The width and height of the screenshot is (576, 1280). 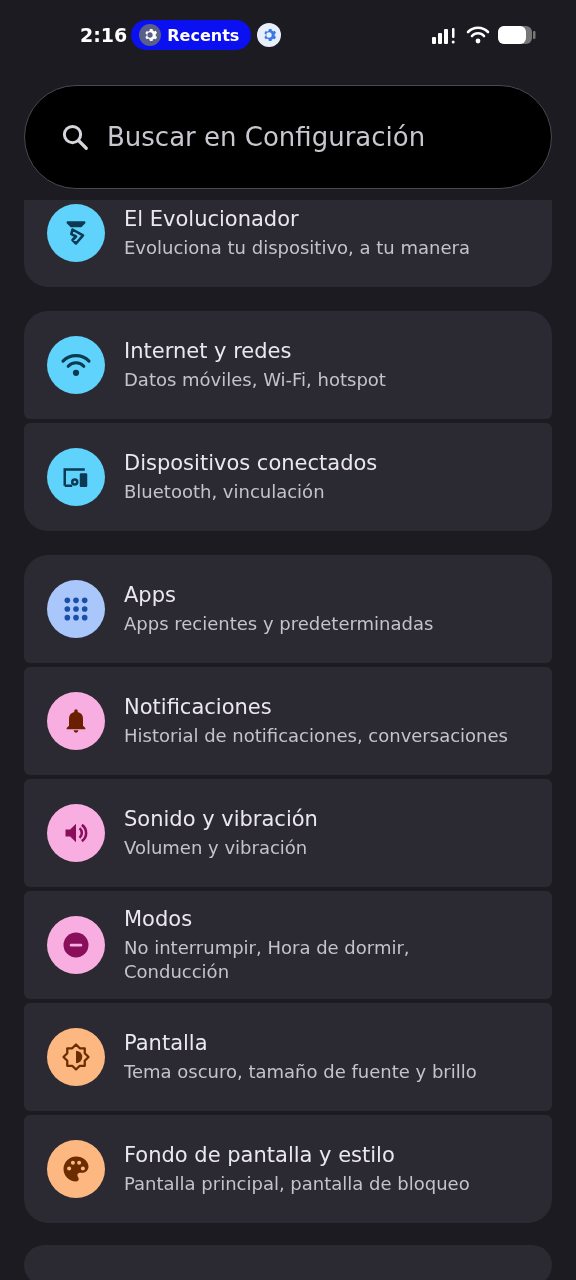 I want to click on item-subtitle: Datos móviles, Wi-Fi, hotspot, so click(x=255, y=379).